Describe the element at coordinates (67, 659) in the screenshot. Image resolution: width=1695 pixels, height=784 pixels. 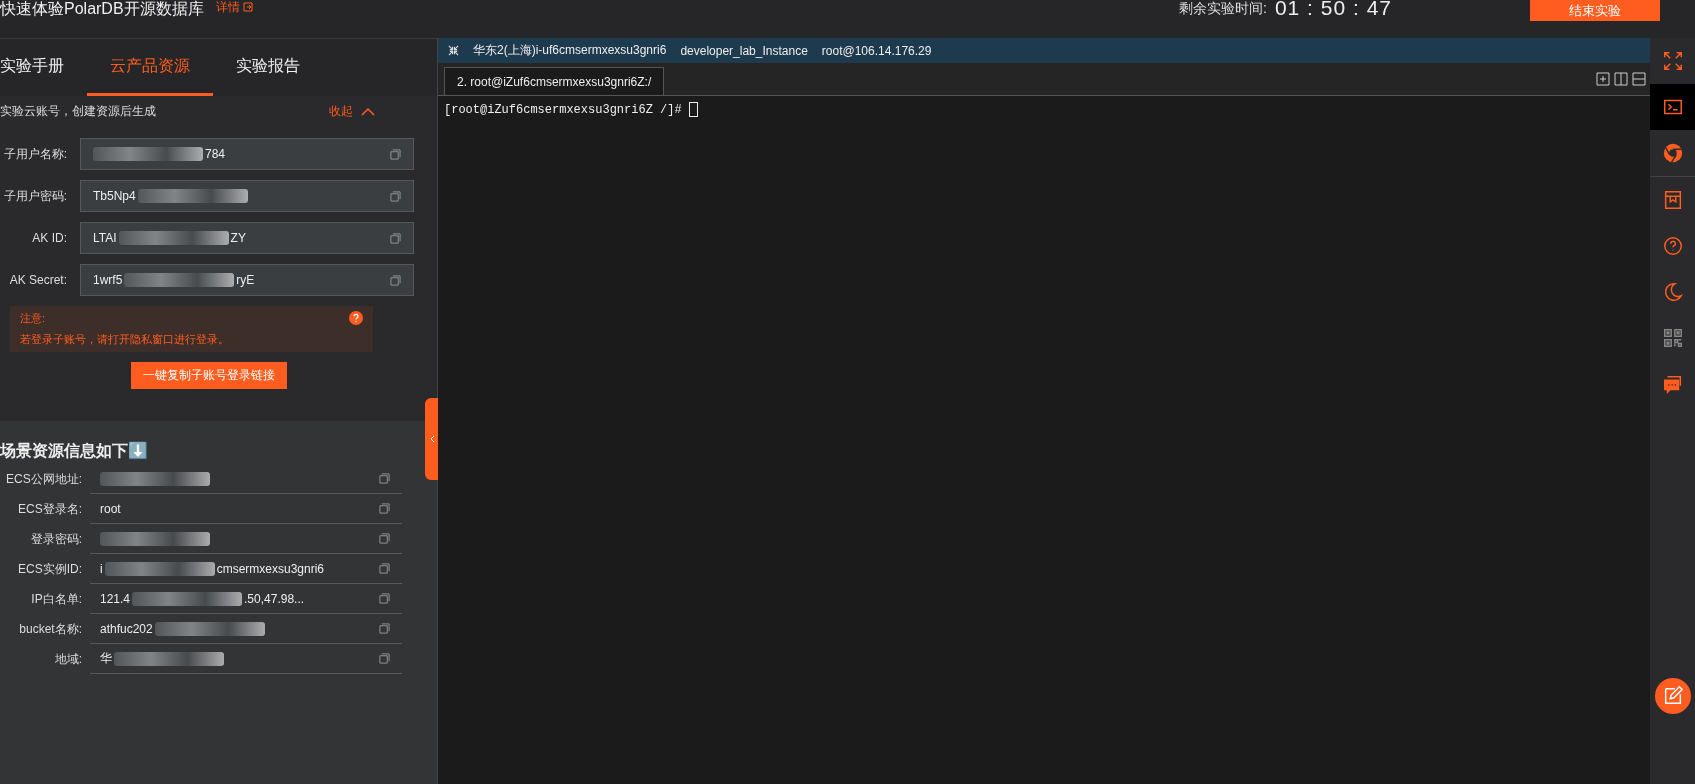
I see `field-label: 地域:` at that location.